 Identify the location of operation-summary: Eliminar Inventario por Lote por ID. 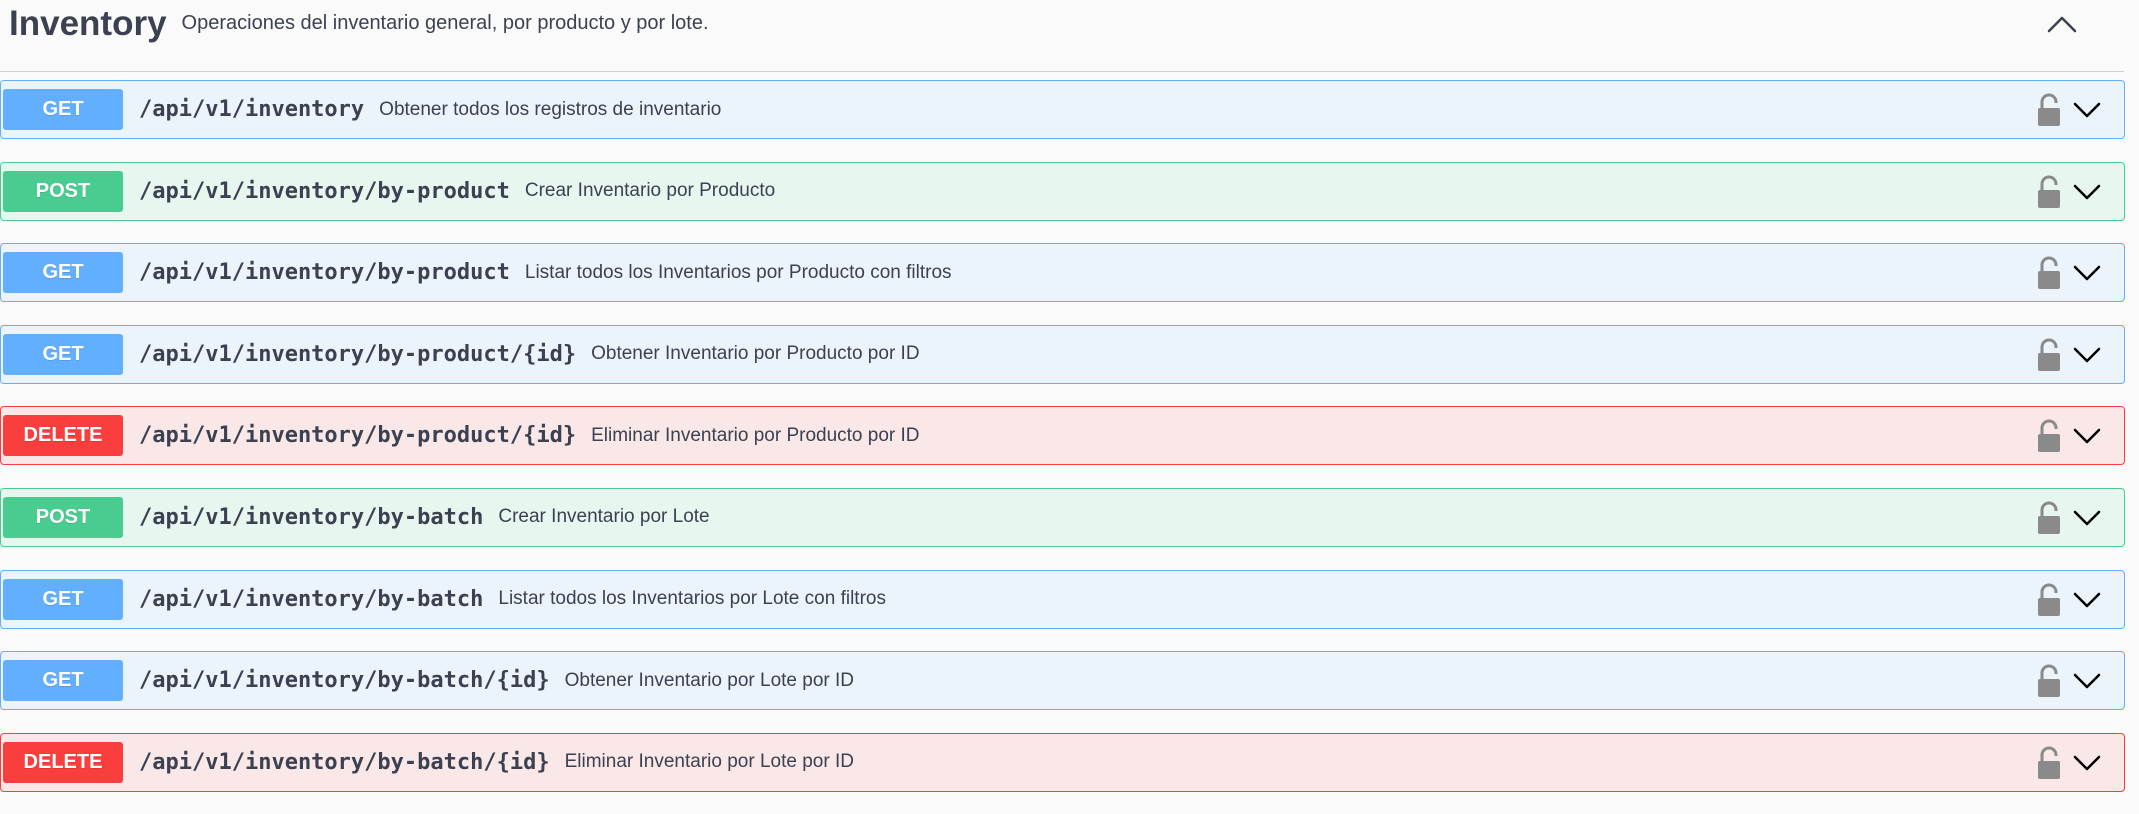
(709, 762).